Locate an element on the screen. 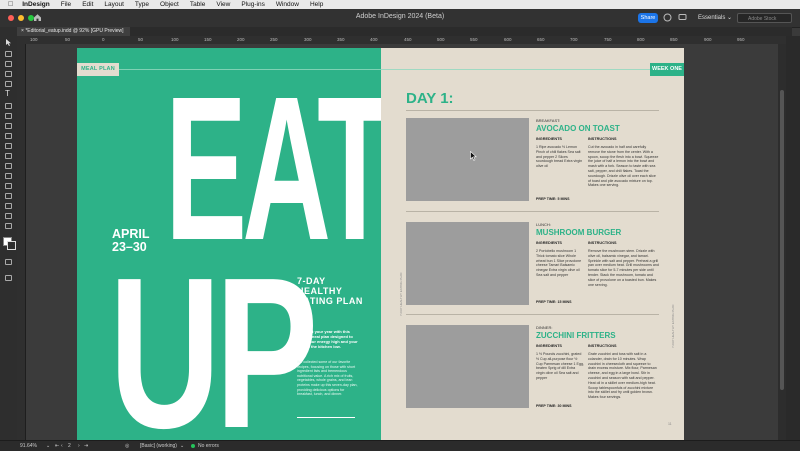  dinner-image-frame is located at coordinates (467, 366).